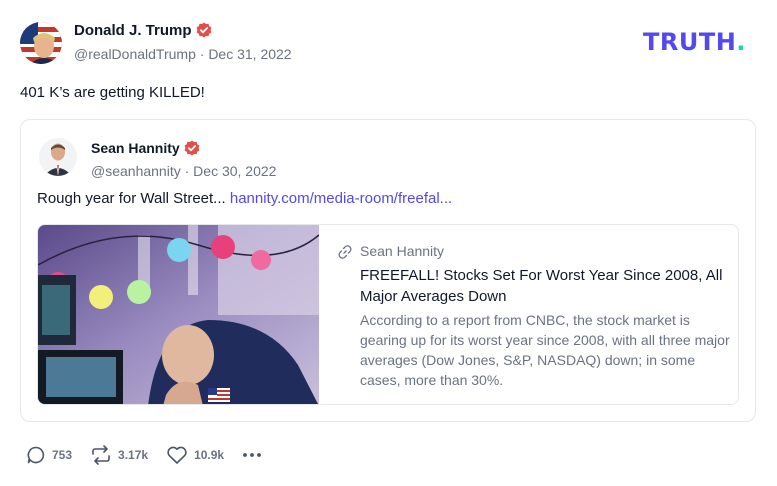  I want to click on more-options-button, so click(252, 455).